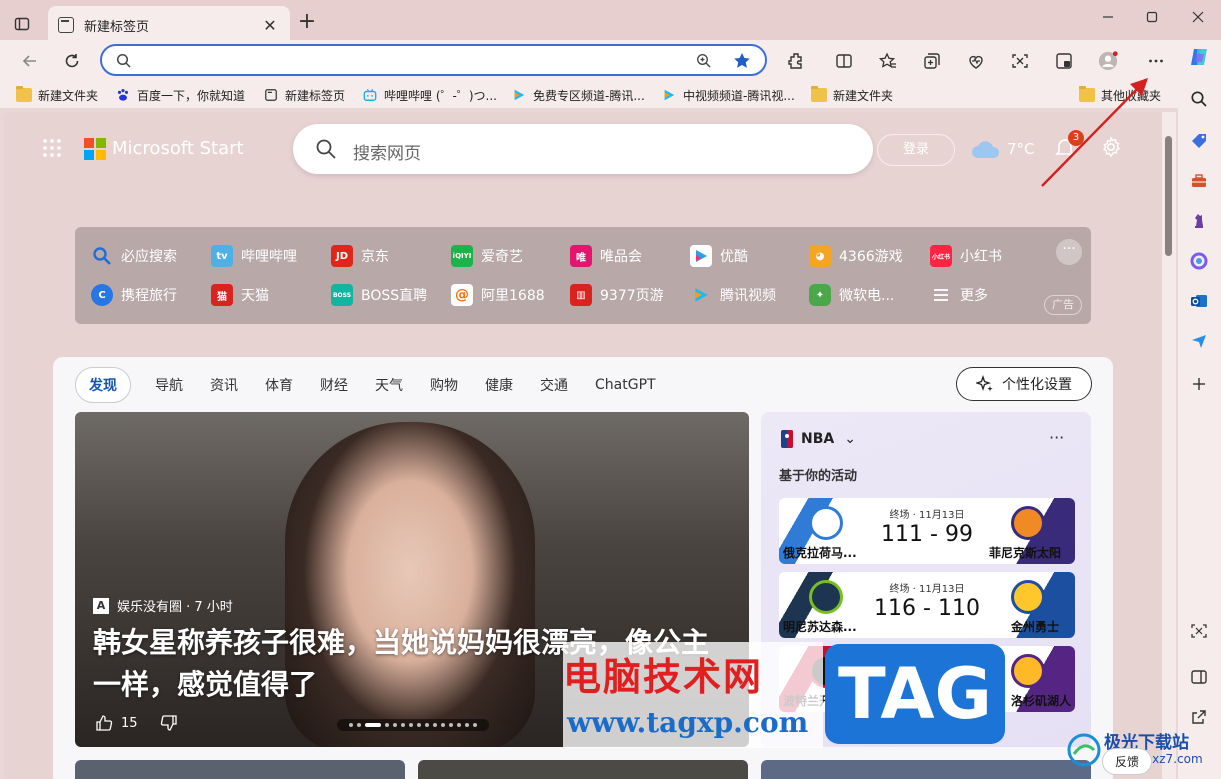 This screenshot has width=1221, height=779. What do you see at coordinates (1199, 384) in the screenshot?
I see `add-icon` at bounding box center [1199, 384].